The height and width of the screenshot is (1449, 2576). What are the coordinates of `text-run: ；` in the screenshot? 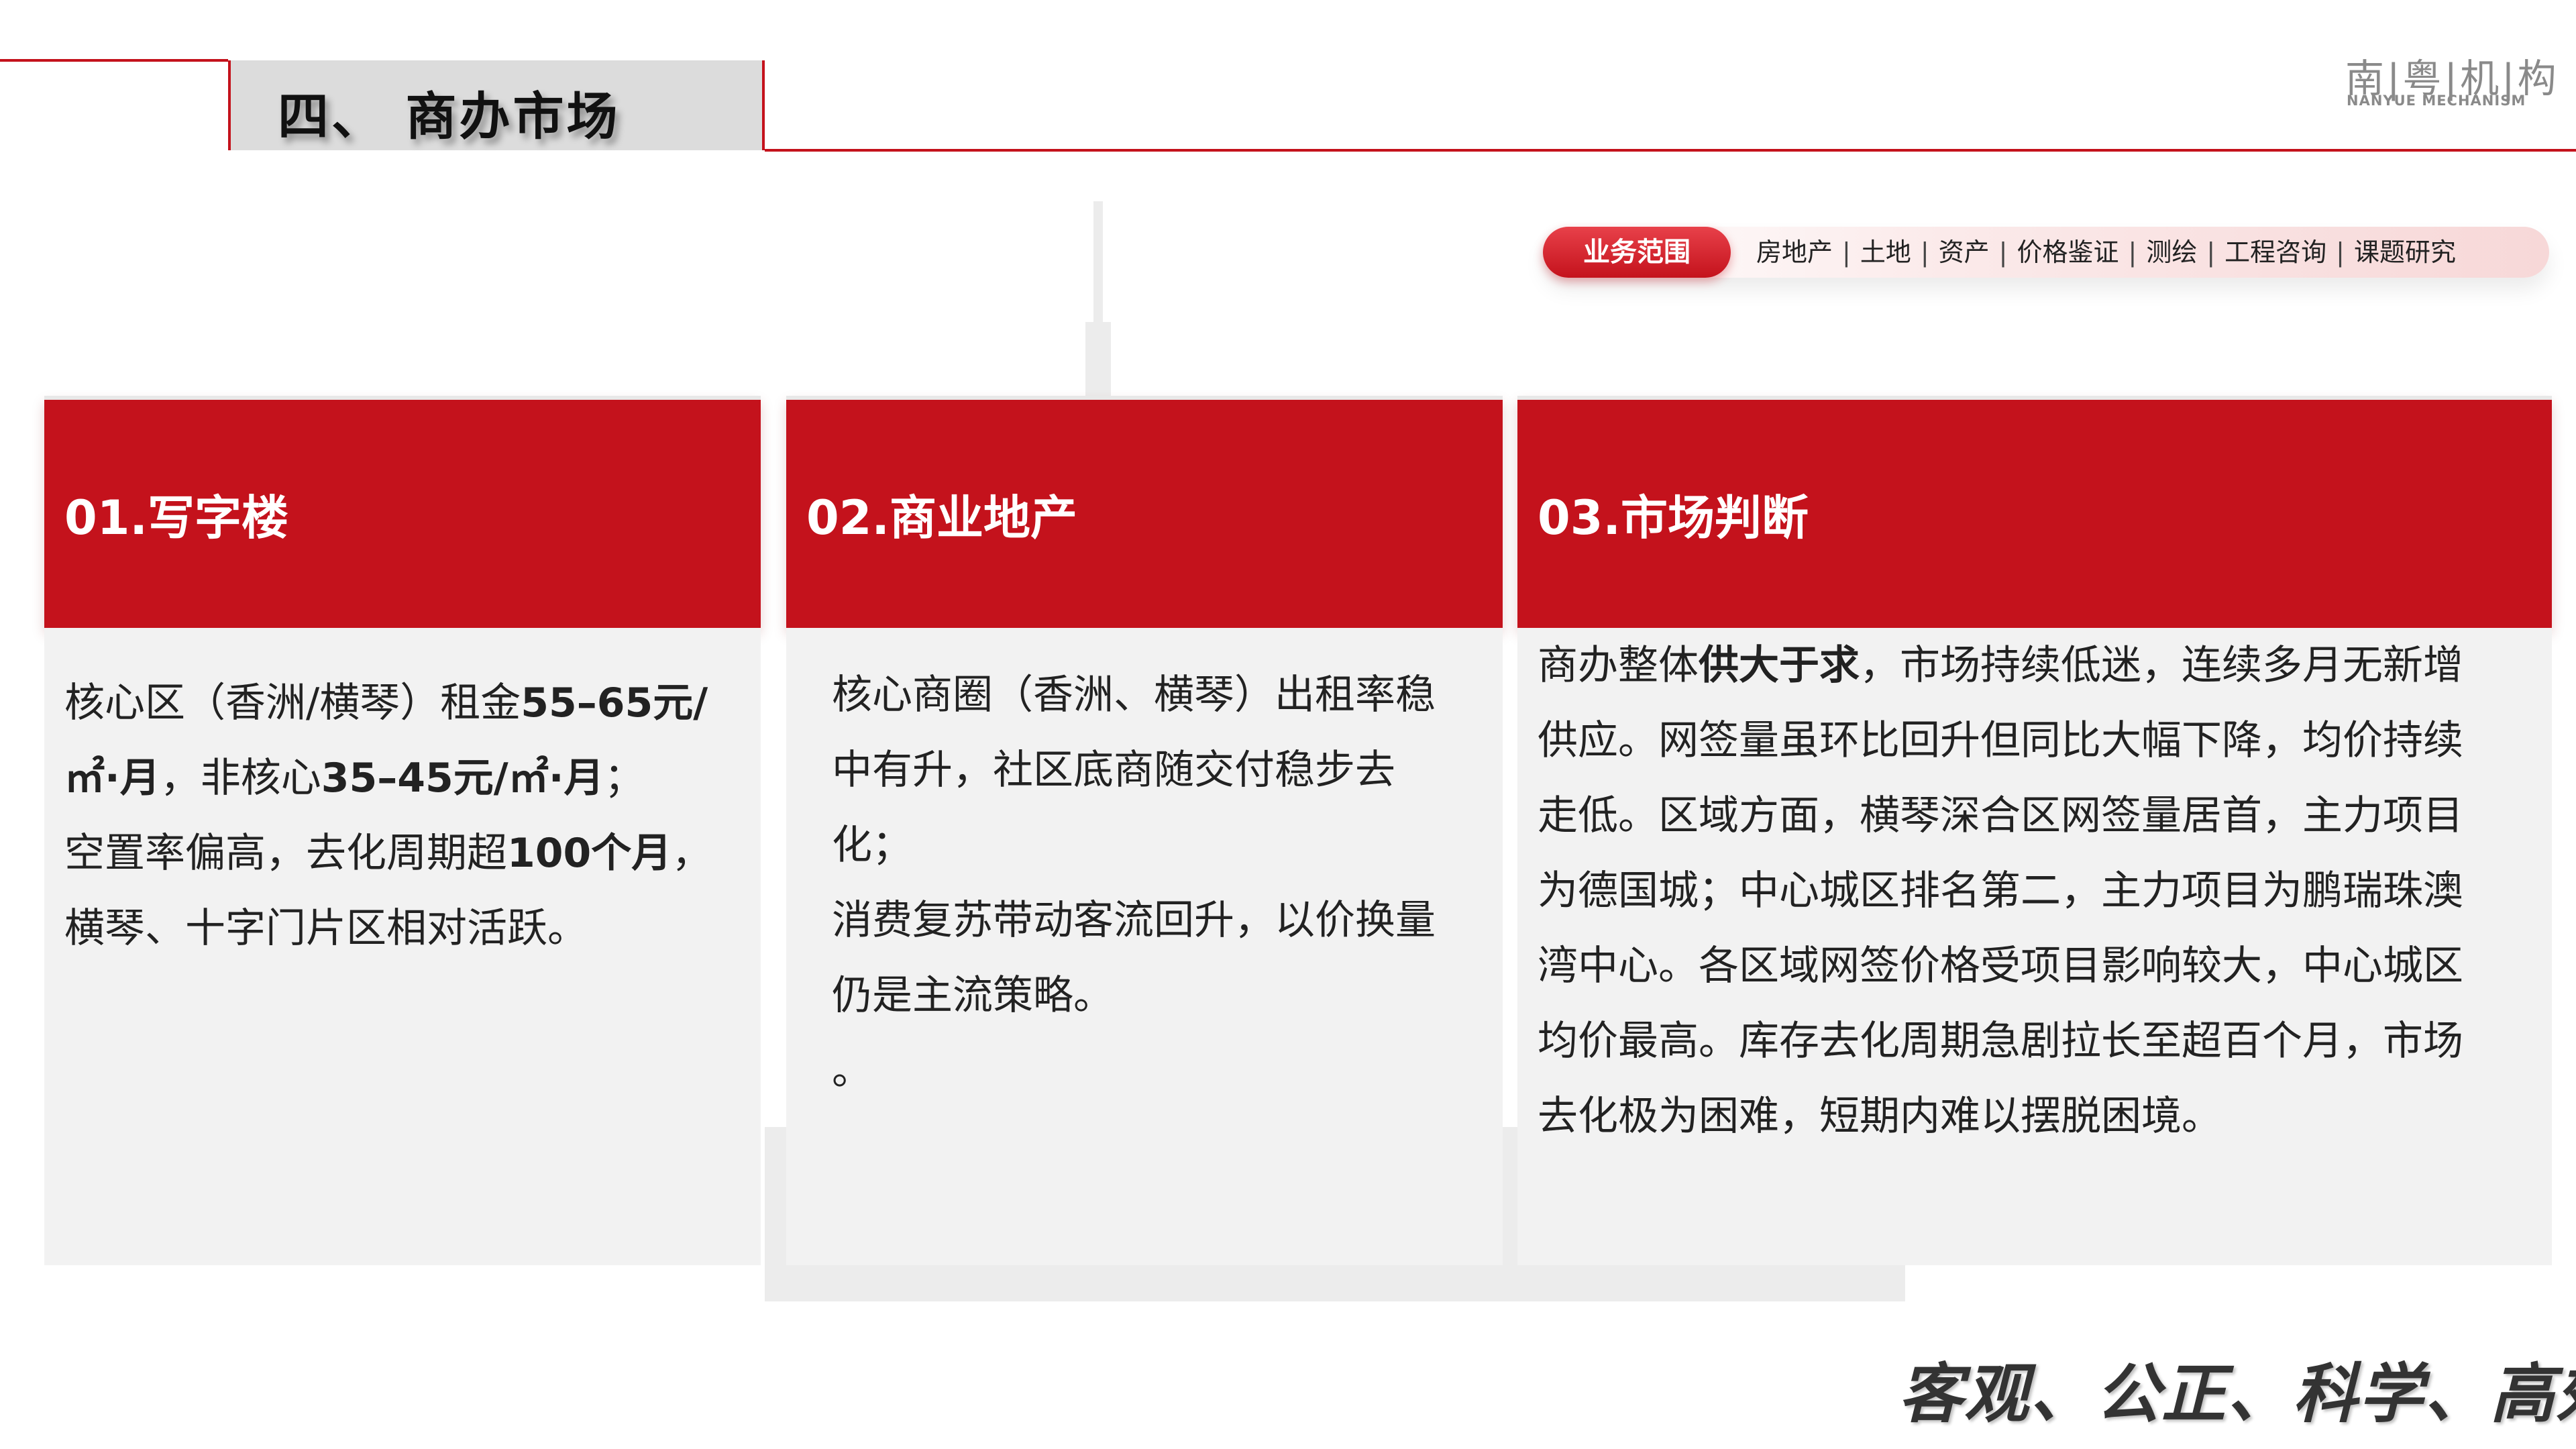 It's located at (624, 778).